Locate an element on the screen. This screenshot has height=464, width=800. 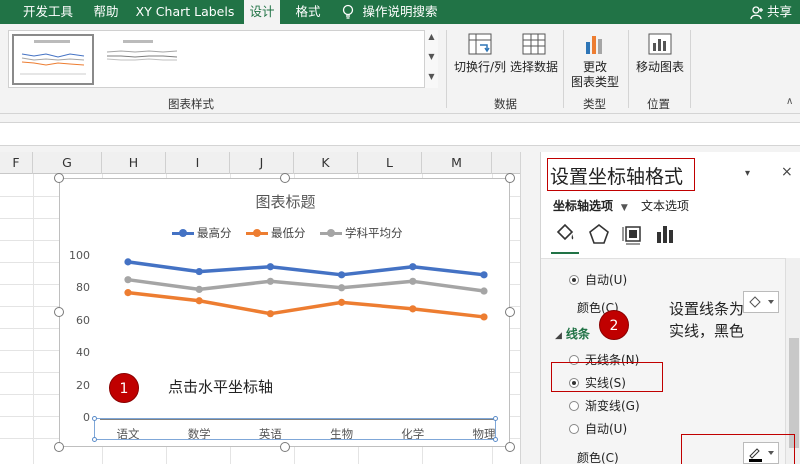
pane-options-dropdown: ▾ is located at coordinates (747, 173).